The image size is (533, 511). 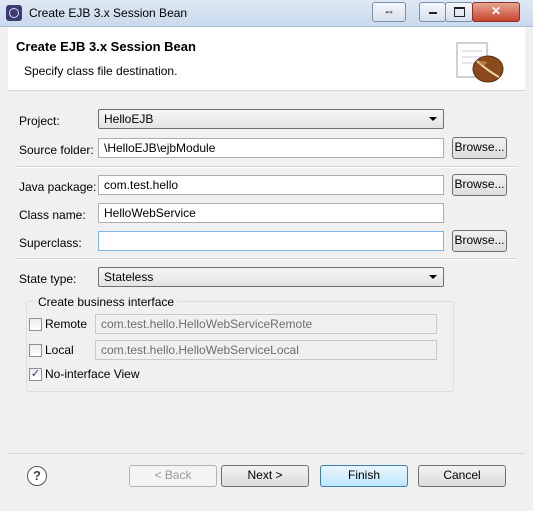 I want to click on java-package-input: com.test.hello, so click(x=271, y=185).